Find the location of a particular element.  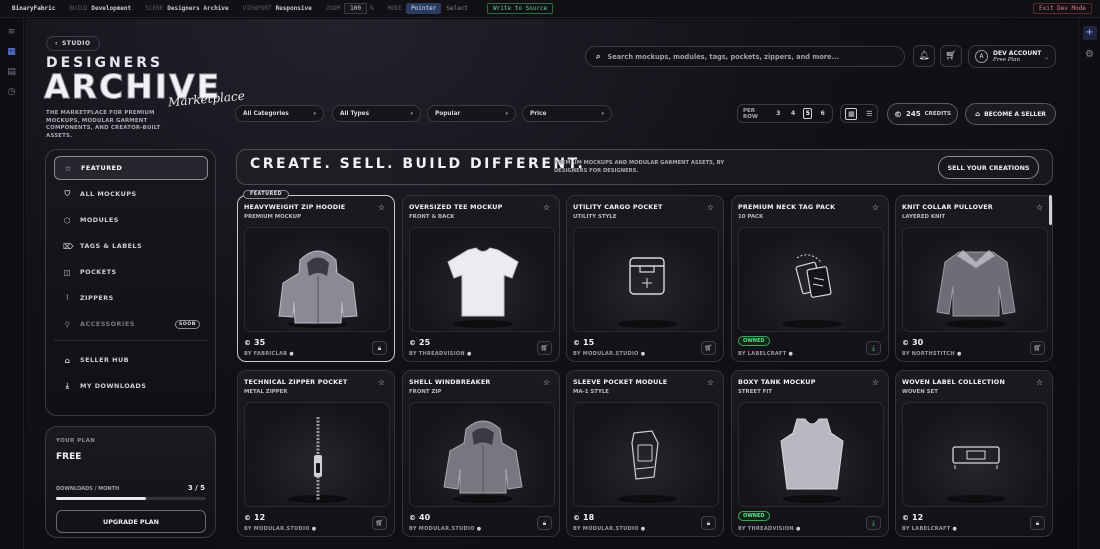

category-filter: All Categories ▾ is located at coordinates (279, 113).